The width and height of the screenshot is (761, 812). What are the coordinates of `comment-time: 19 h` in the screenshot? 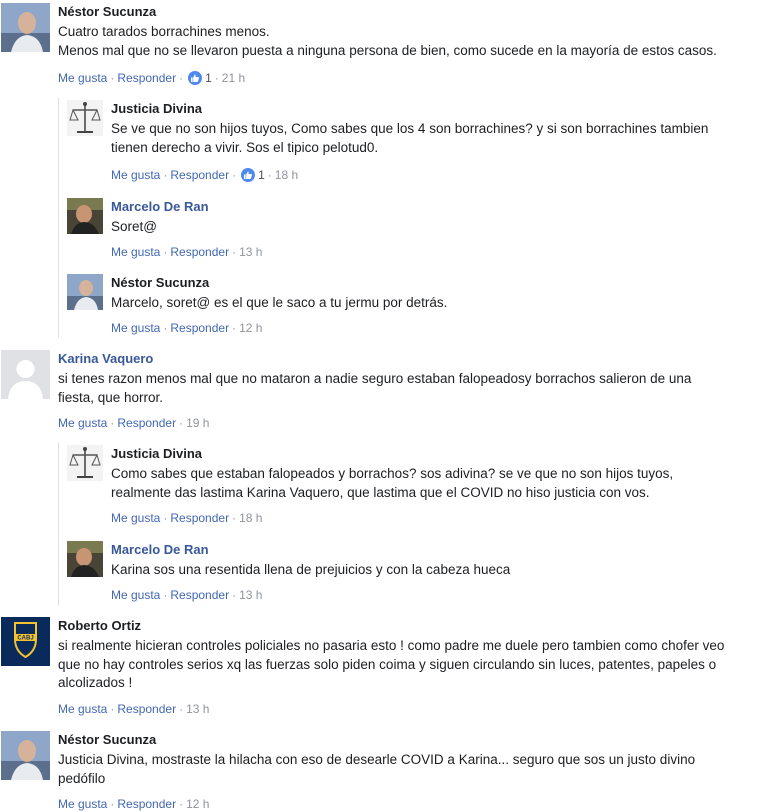 It's located at (197, 423).